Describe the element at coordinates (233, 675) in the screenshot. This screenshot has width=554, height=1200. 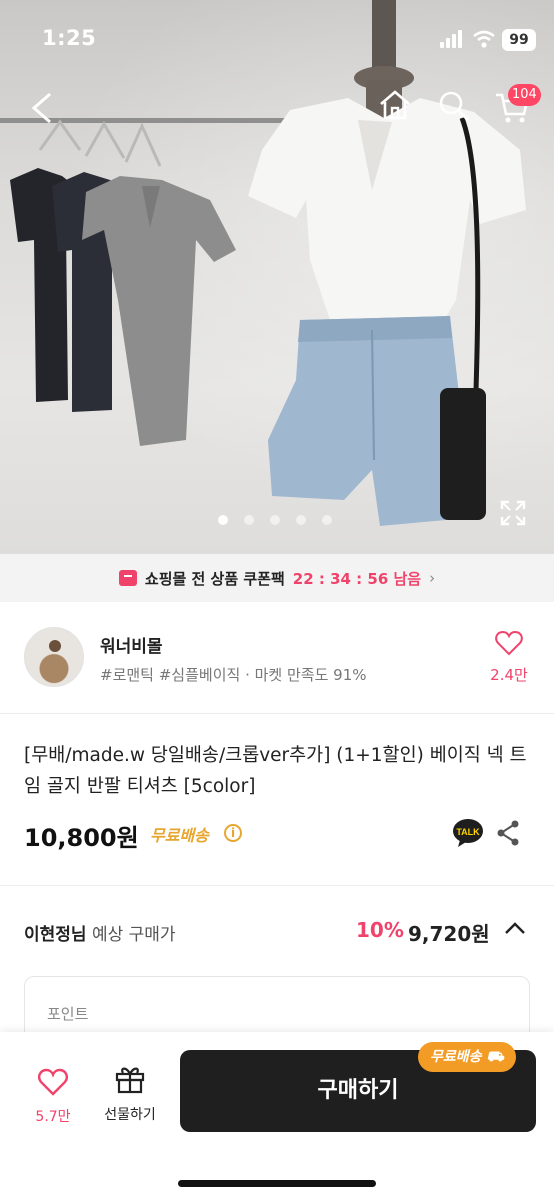
I see `shop-tags: #로맨틱 #심플베이직 · 마켓 만족도 91%` at that location.